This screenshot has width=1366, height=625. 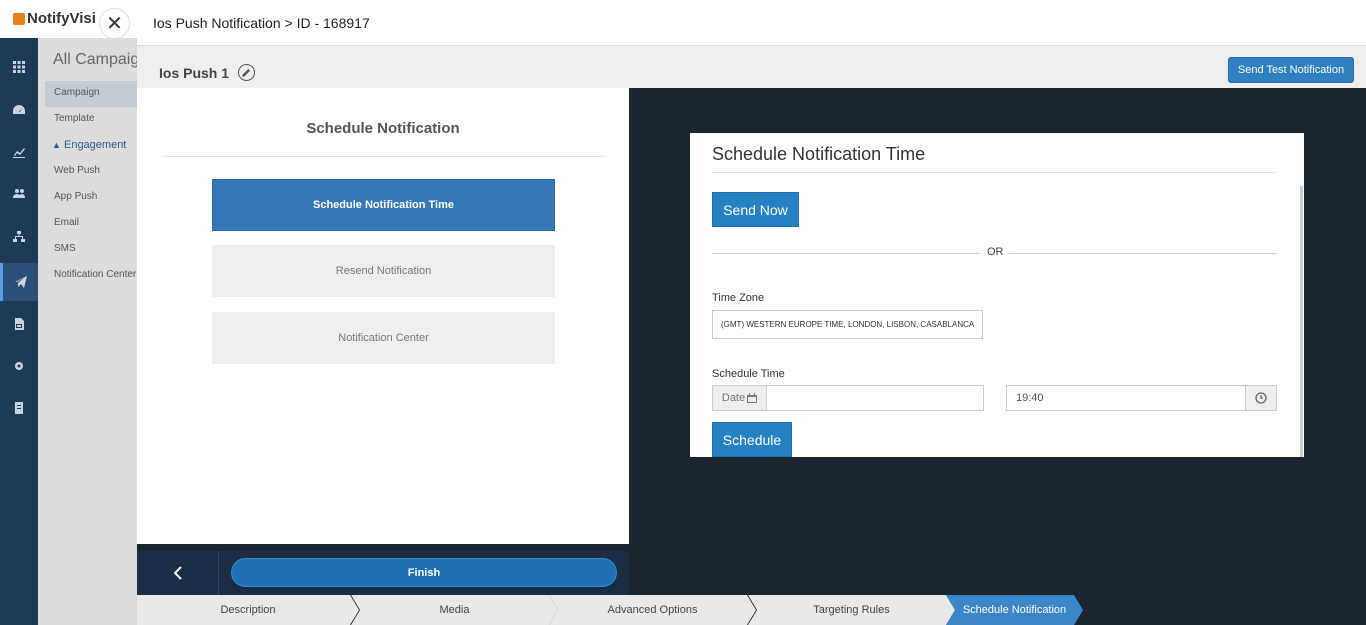 What do you see at coordinates (751, 23) in the screenshot?
I see `modal-header: Ios Push Notification > ID - 168917` at bounding box center [751, 23].